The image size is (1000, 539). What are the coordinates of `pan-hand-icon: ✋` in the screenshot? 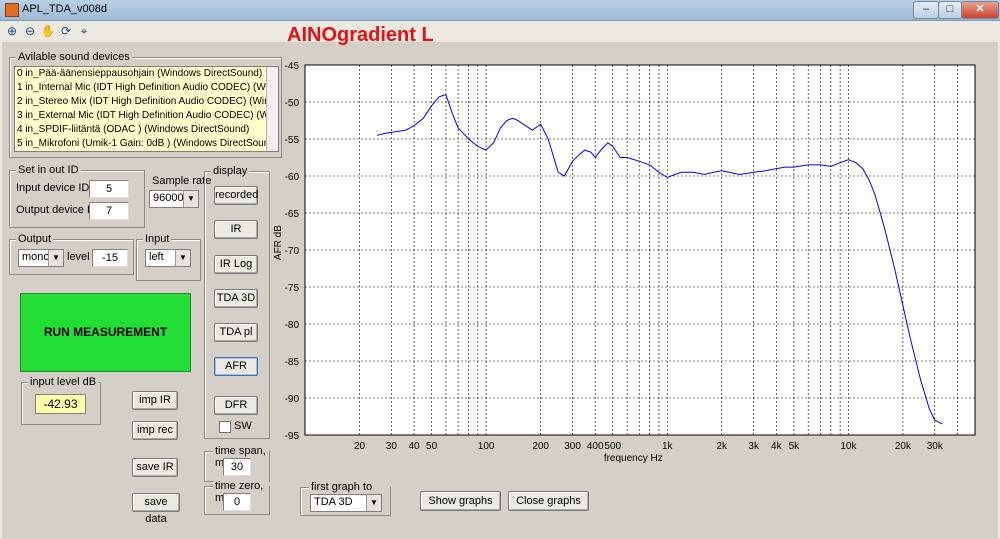 It's located at (48, 31).